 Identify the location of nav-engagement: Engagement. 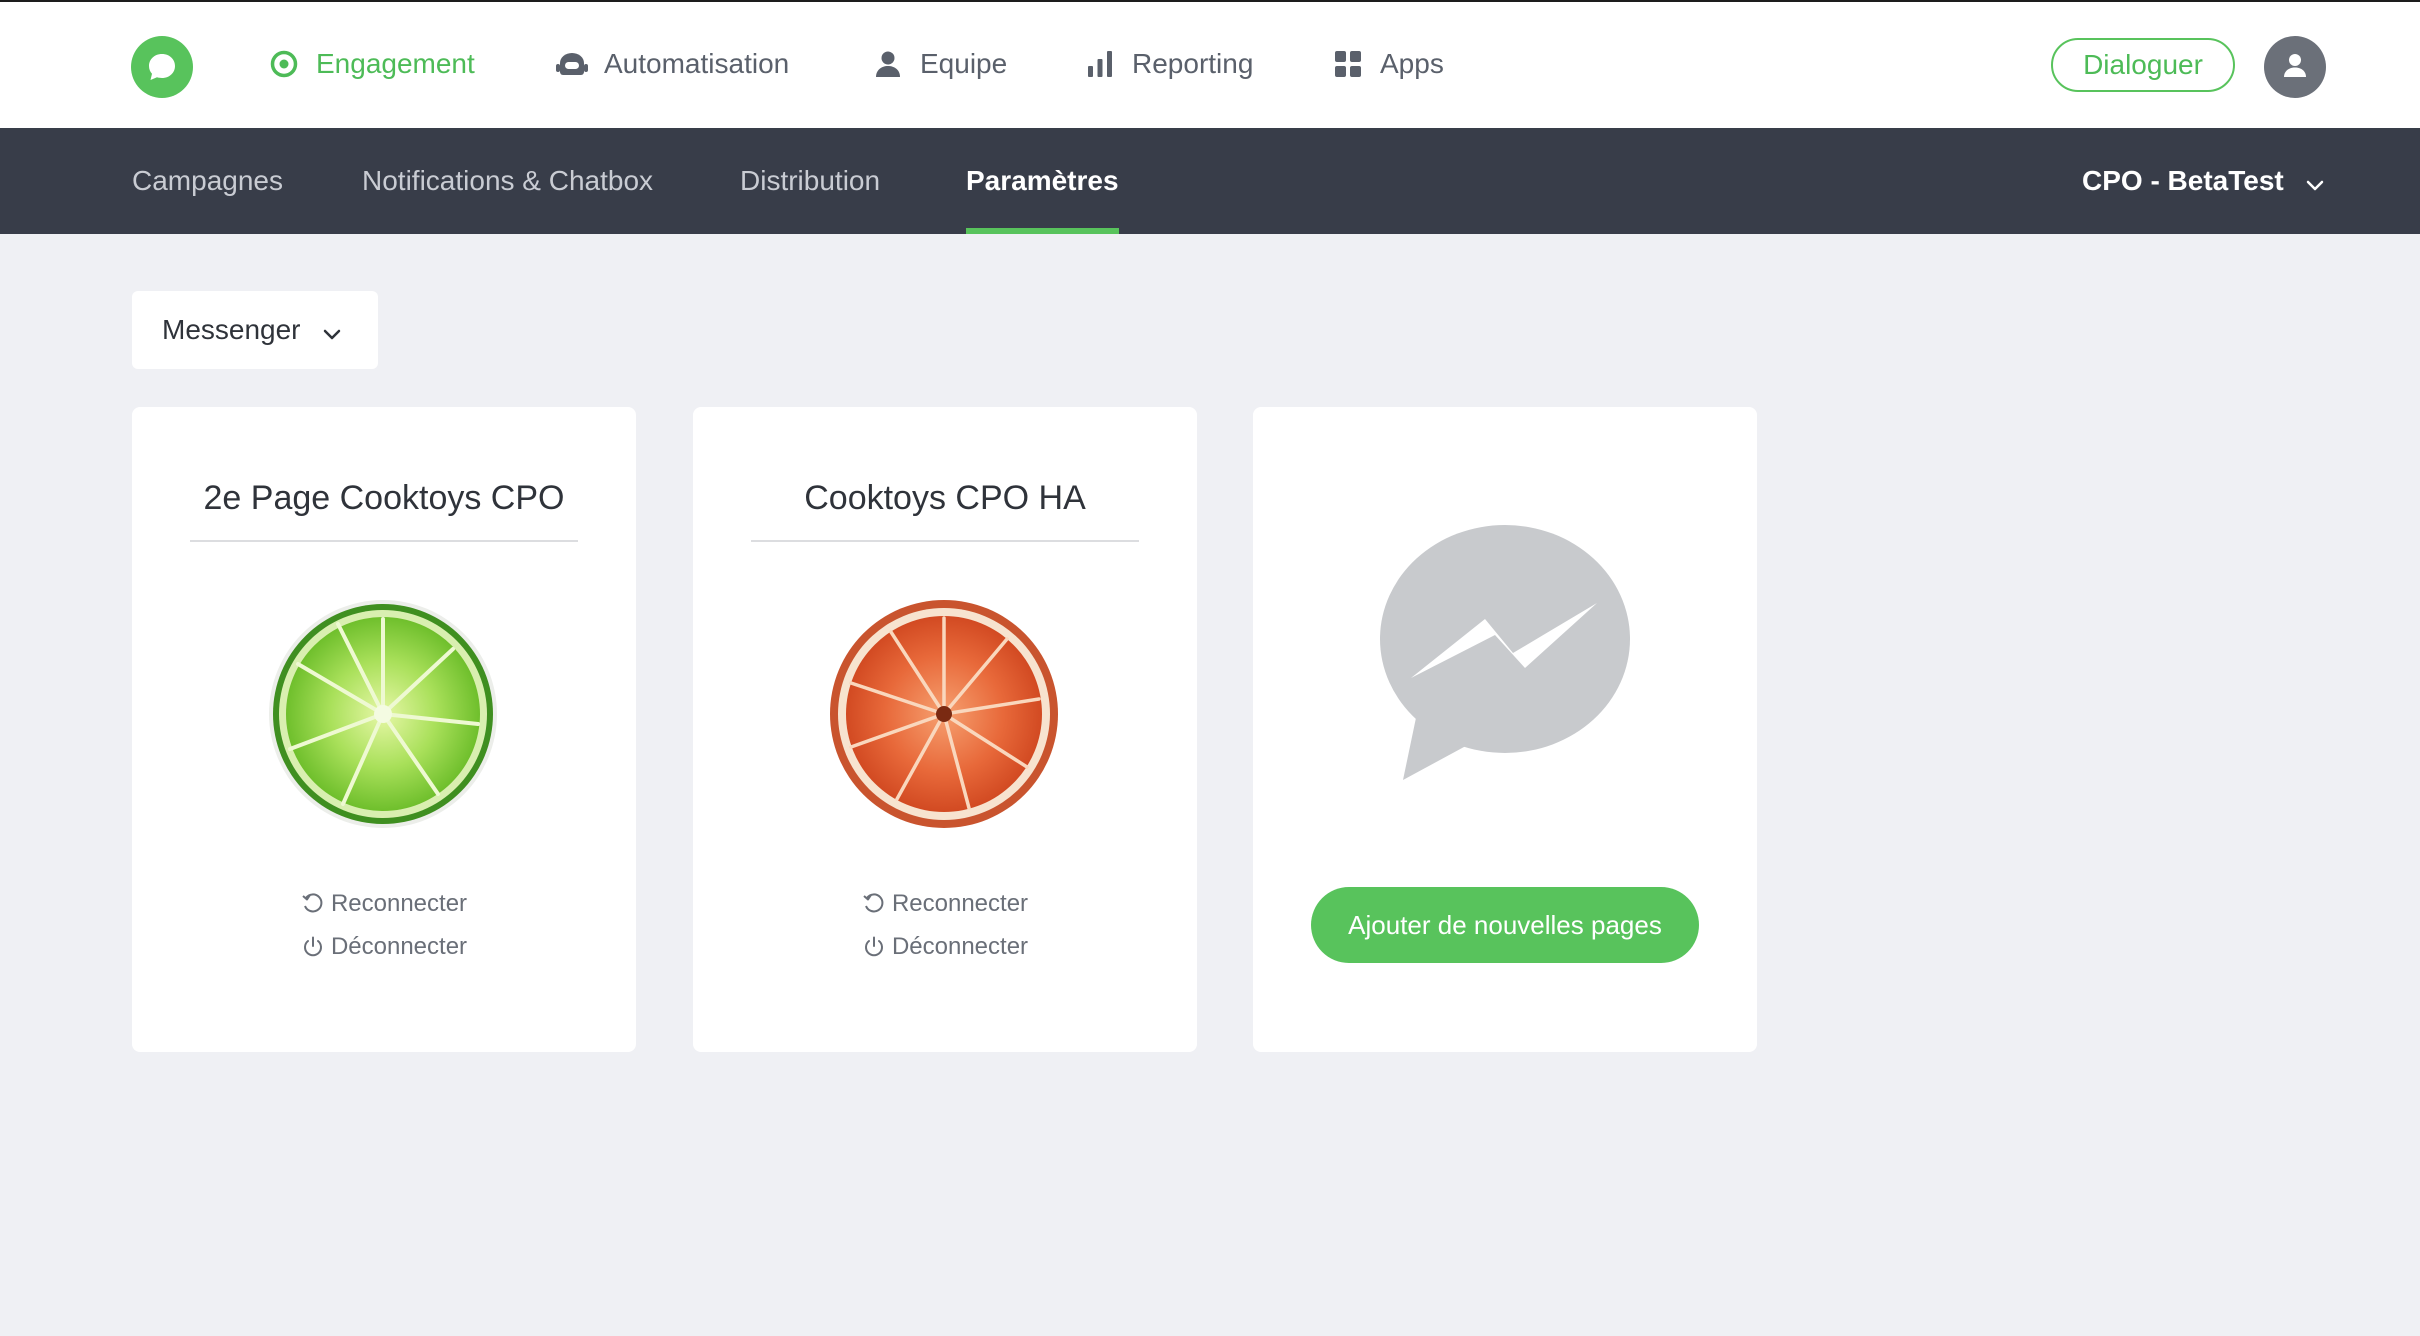
(370, 64).